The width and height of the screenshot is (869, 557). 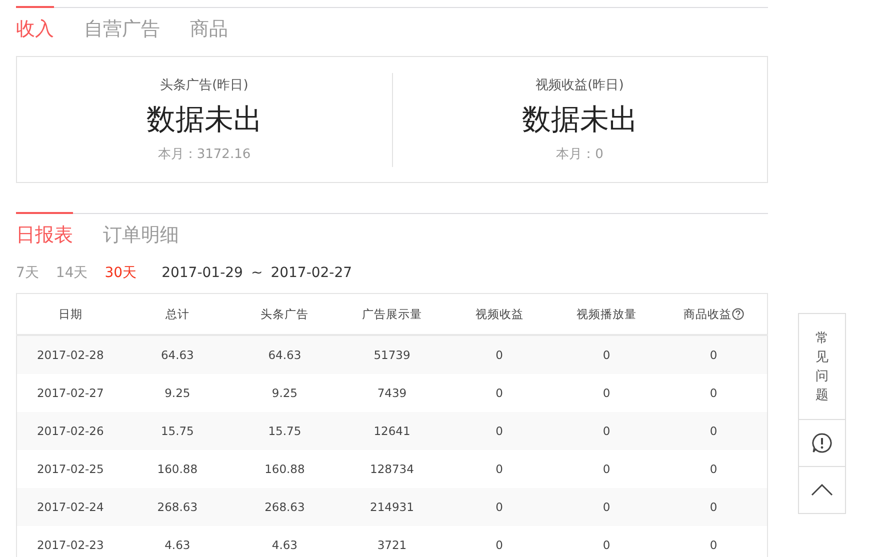 What do you see at coordinates (392, 545) in the screenshot?
I see `table-cell: 3721` at bounding box center [392, 545].